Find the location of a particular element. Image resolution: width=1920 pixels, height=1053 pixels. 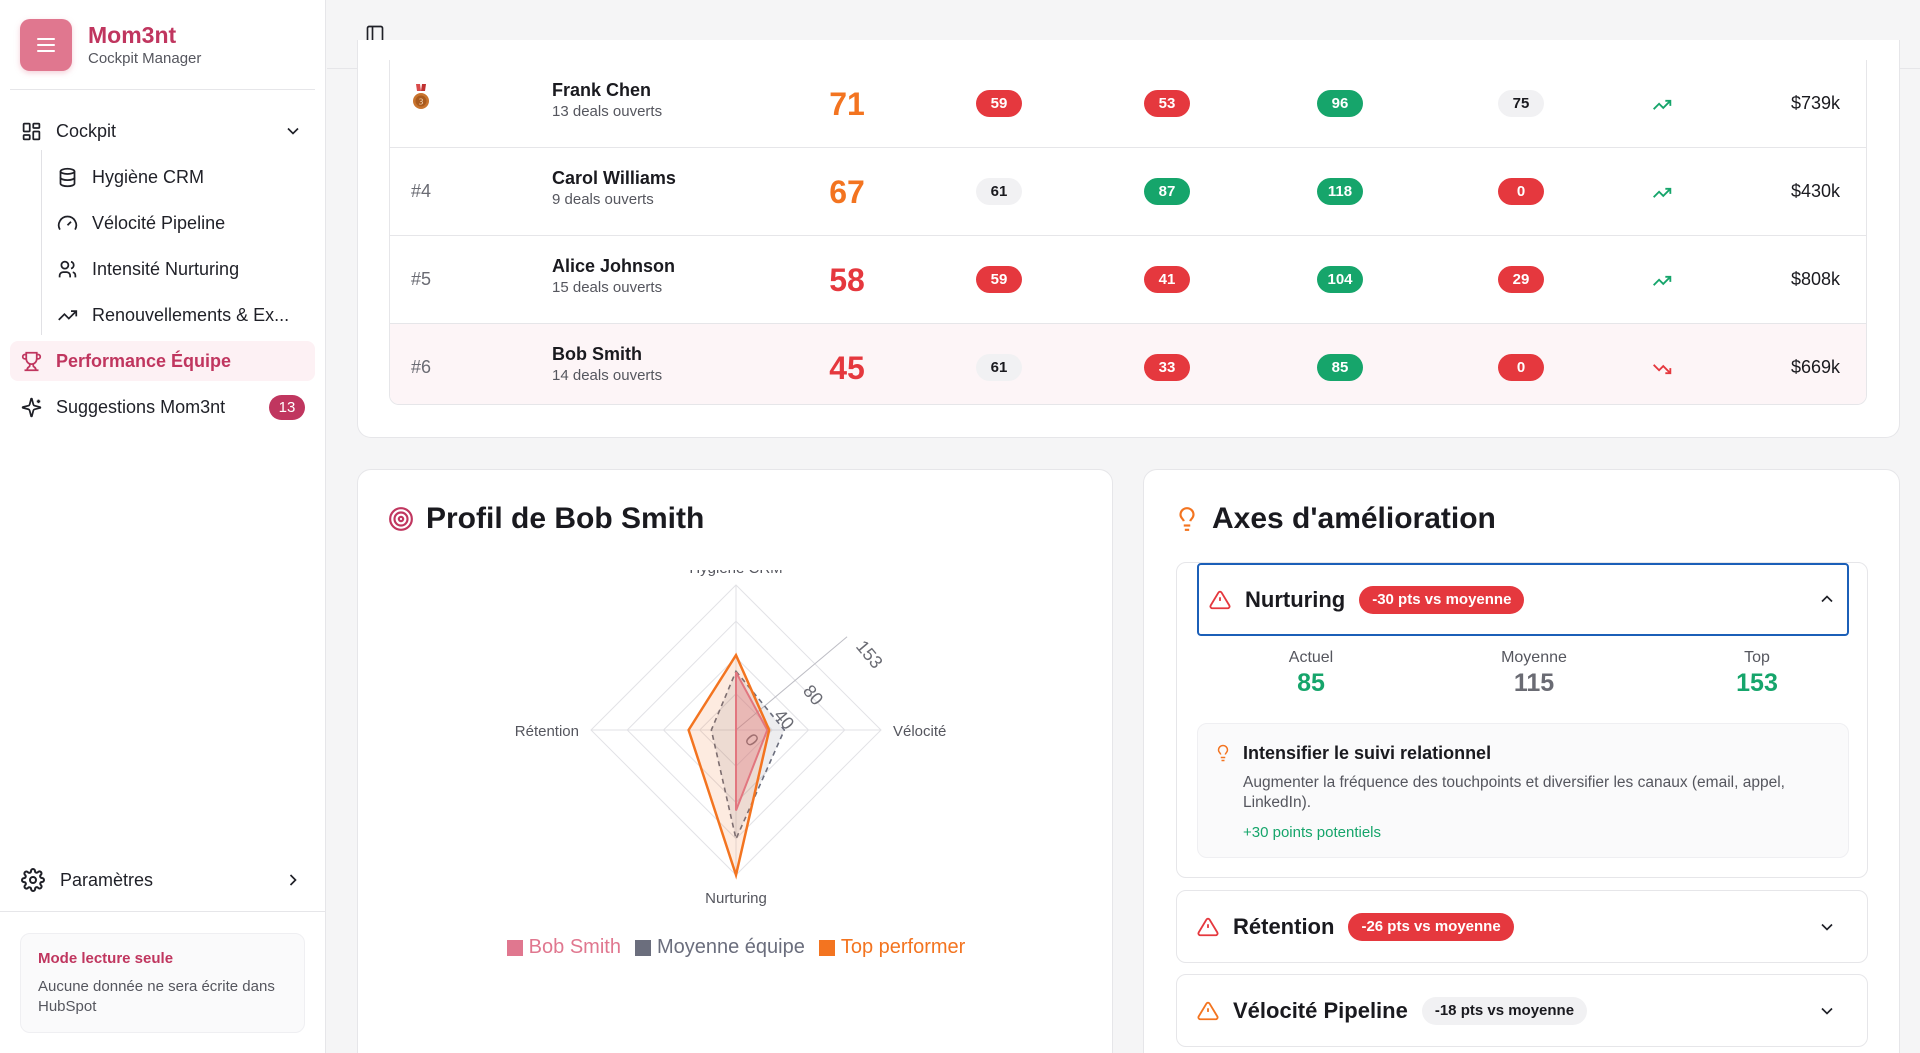

accordion-title: Rétention is located at coordinates (1284, 926).